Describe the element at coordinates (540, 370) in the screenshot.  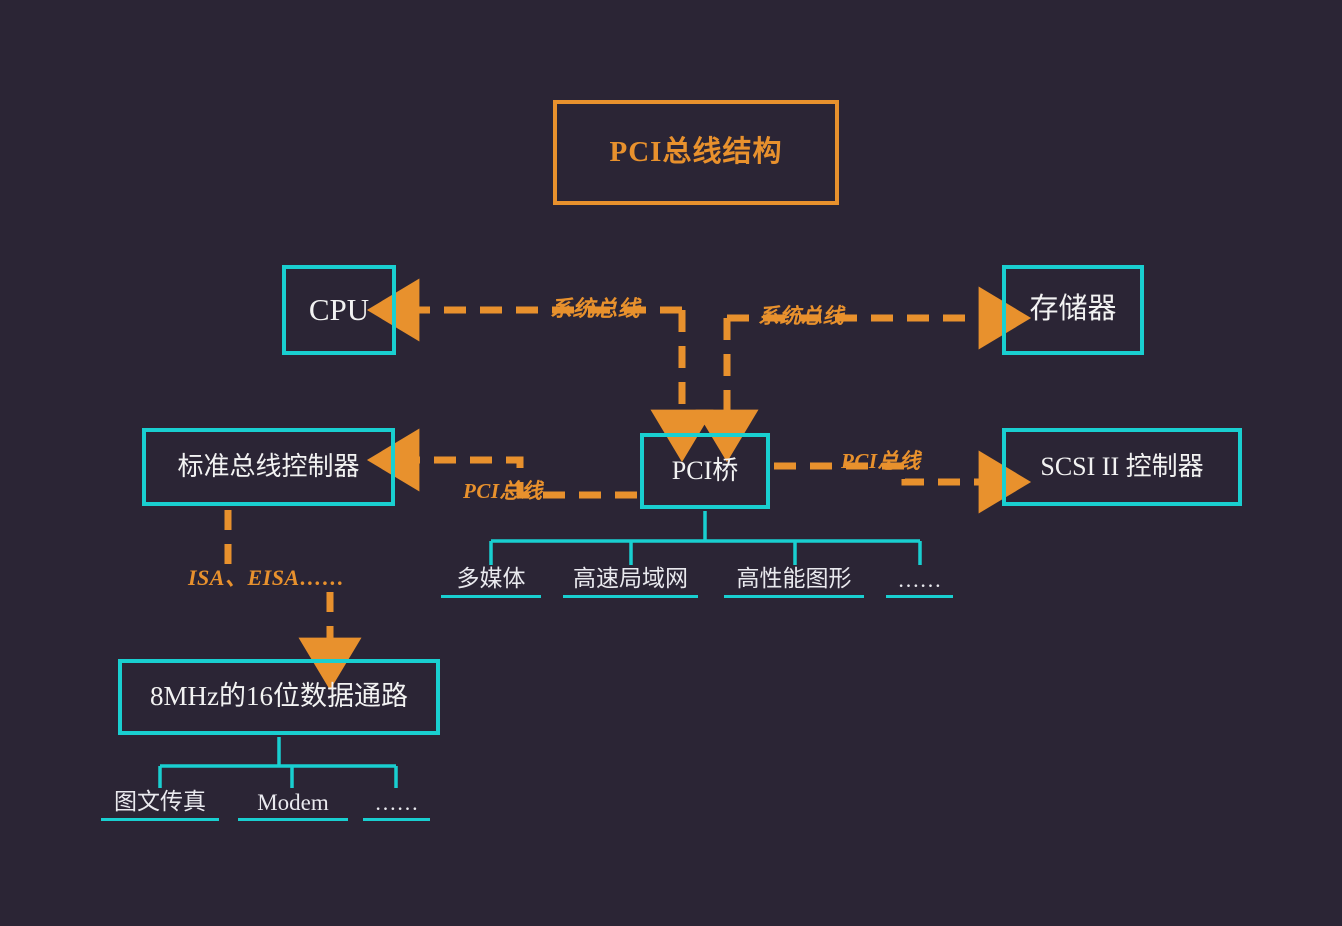
I see `wire-cpu-systembus` at that location.